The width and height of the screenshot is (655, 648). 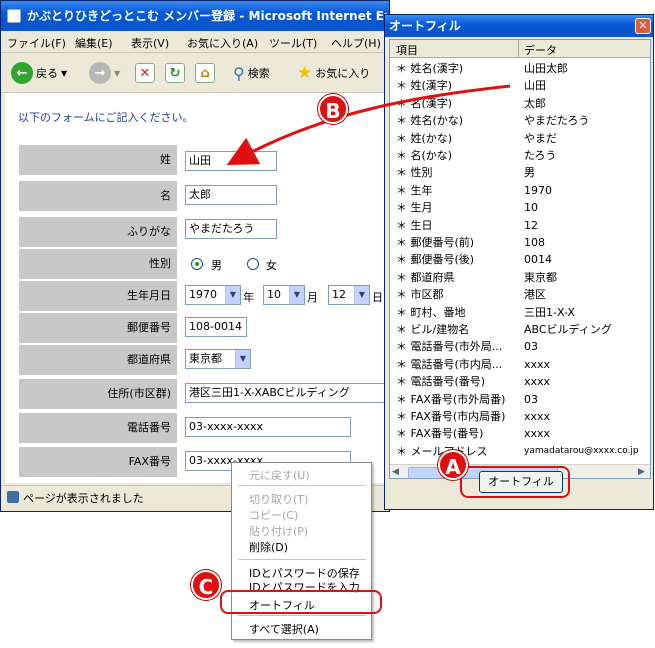 I want to click on menu-autofill-highlight, so click(x=301, y=602).